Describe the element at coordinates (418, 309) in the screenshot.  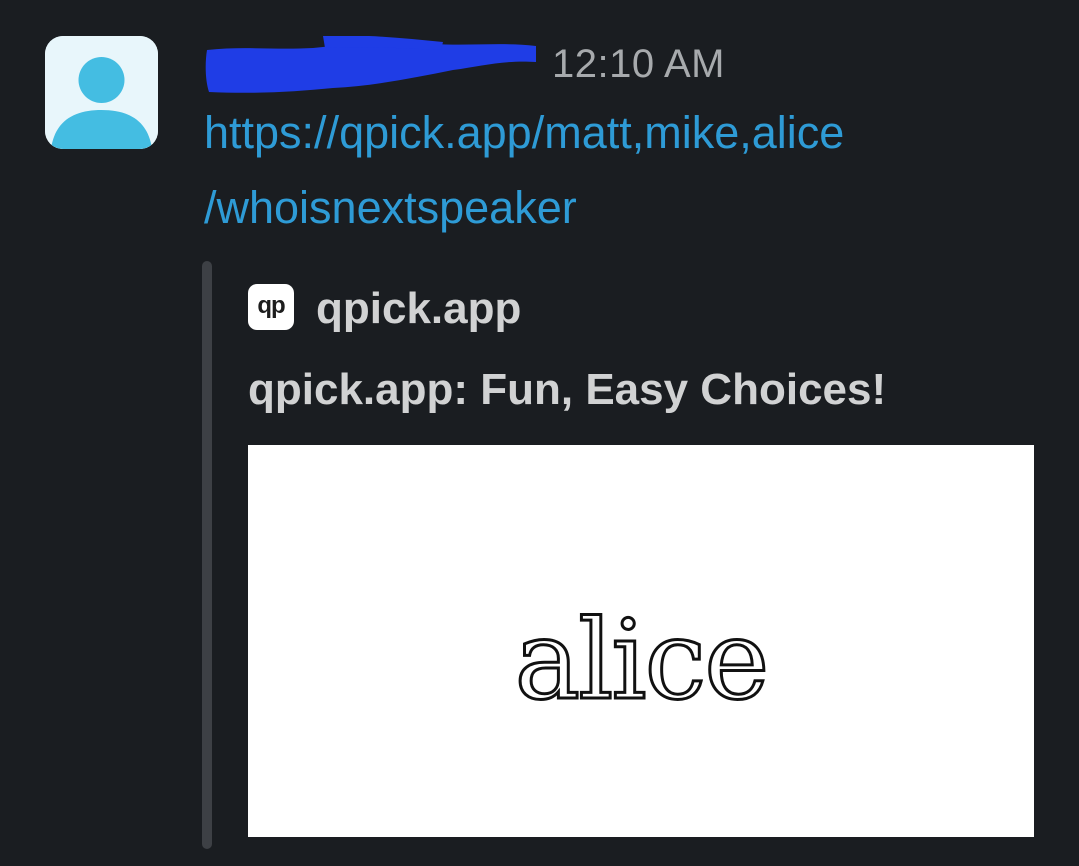
I see `unfurl-site-name: qpick.app` at that location.